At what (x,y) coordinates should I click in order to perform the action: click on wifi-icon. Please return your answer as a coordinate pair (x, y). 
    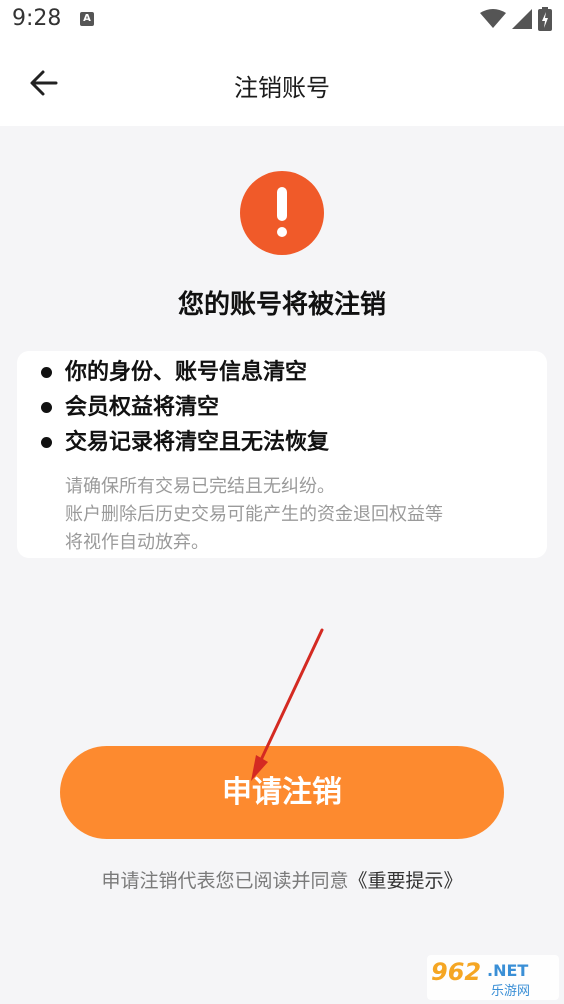
    Looking at the image, I should click on (493, 18).